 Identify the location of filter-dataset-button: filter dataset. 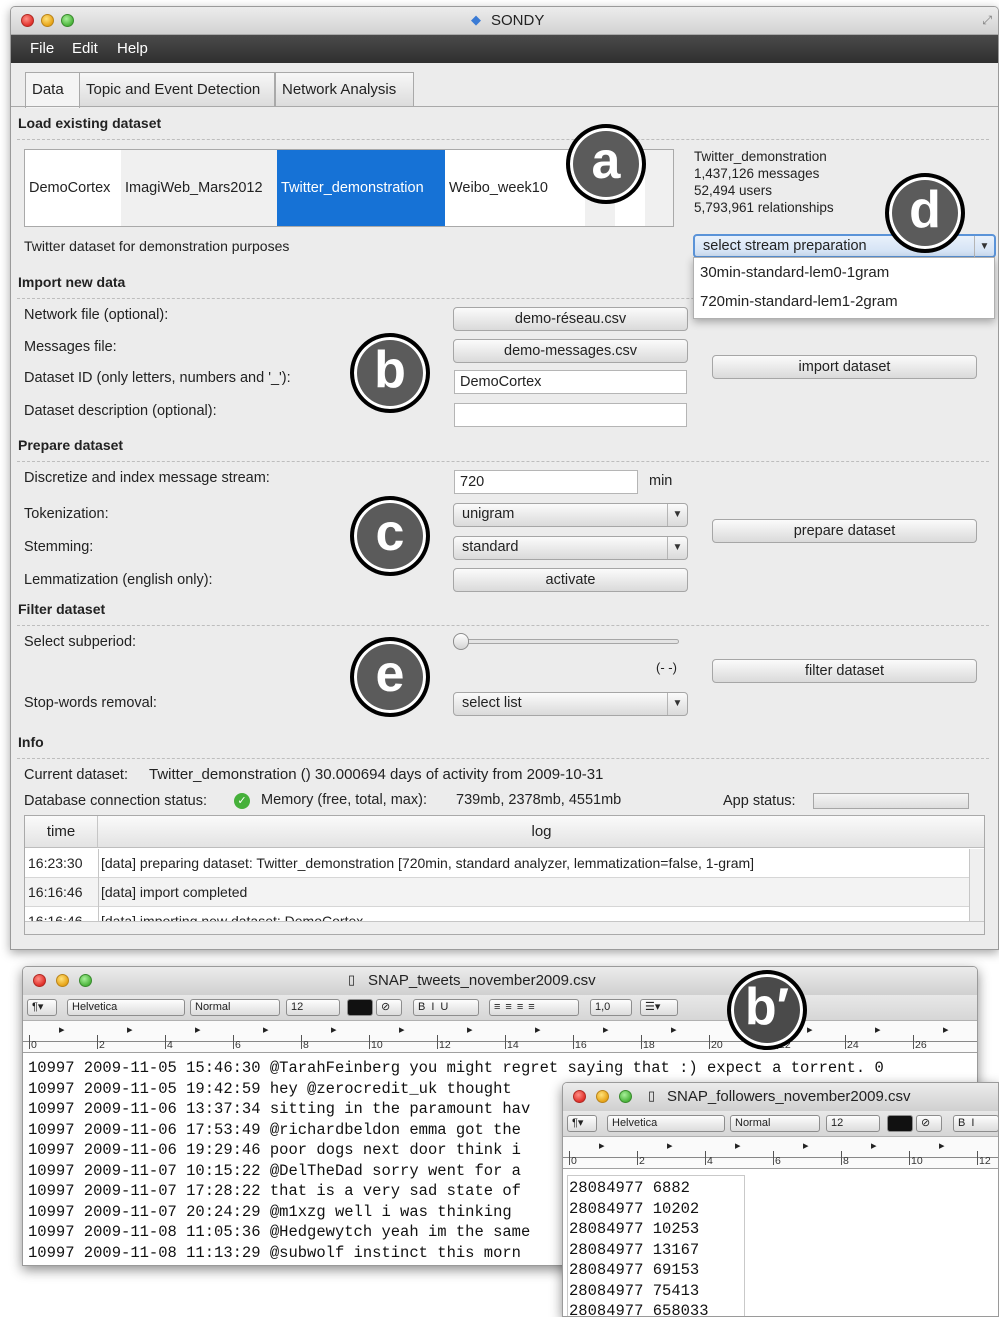
(844, 671).